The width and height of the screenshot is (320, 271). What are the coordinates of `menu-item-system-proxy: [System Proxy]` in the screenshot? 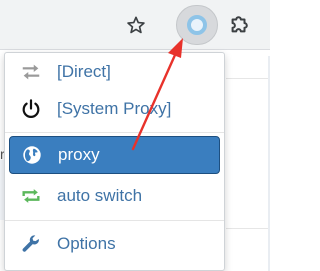 It's located at (114, 109).